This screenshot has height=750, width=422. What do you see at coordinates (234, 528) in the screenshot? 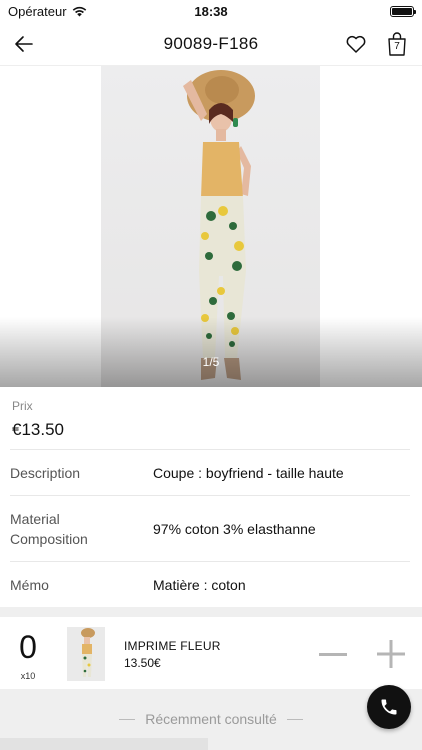
I see `detail-value: 97% coton 3% elasthanne` at bounding box center [234, 528].